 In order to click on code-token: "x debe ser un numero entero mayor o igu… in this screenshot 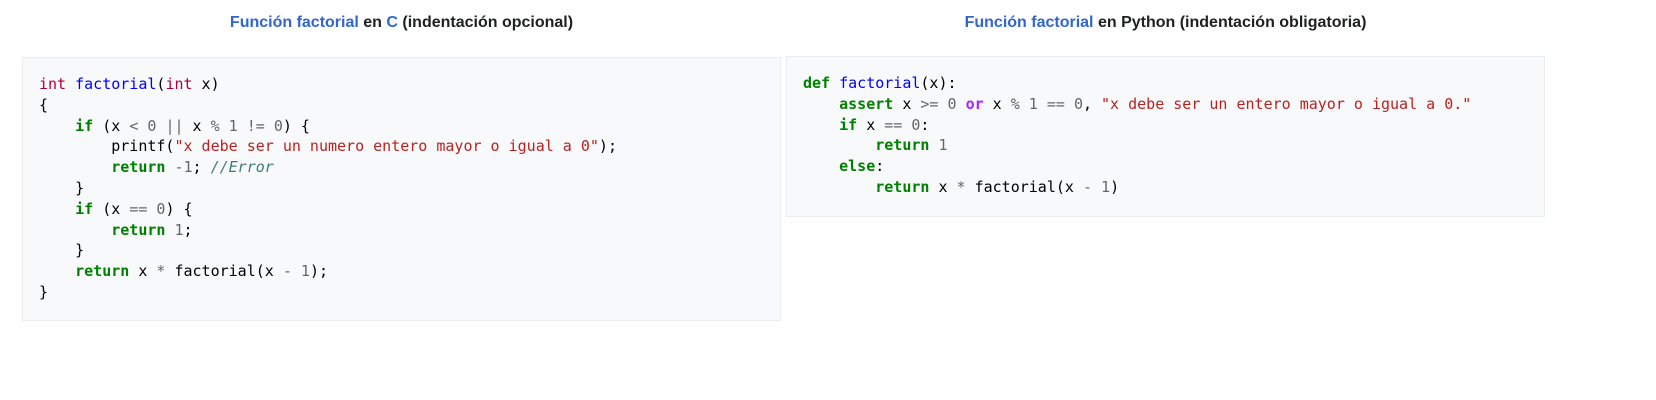, I will do `click(386, 146)`.